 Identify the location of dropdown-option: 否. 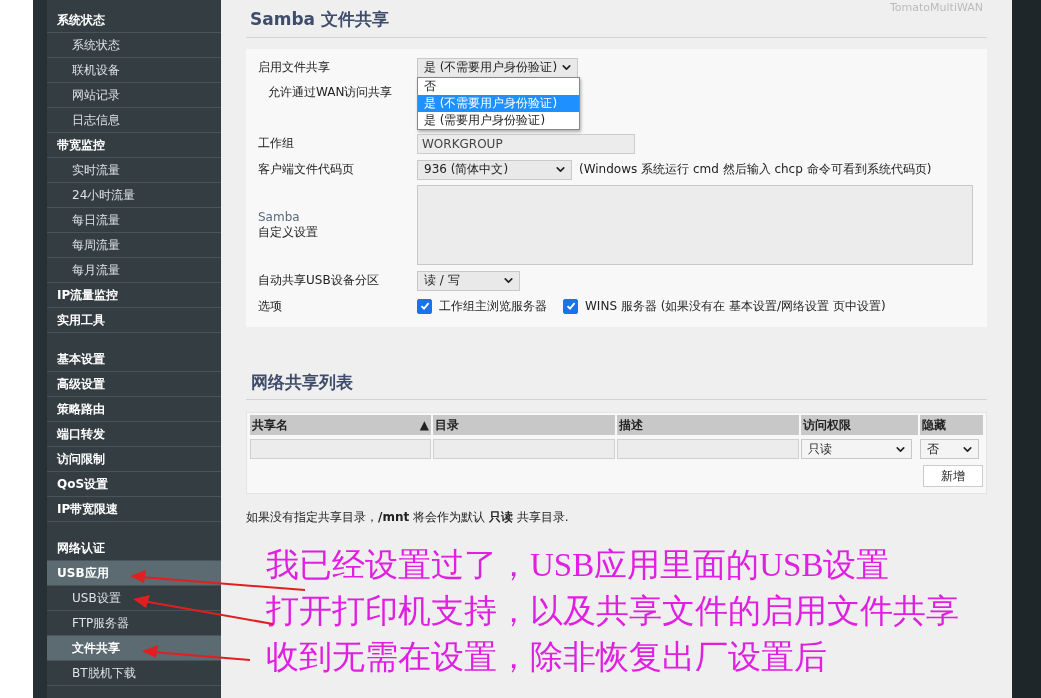
(498, 86).